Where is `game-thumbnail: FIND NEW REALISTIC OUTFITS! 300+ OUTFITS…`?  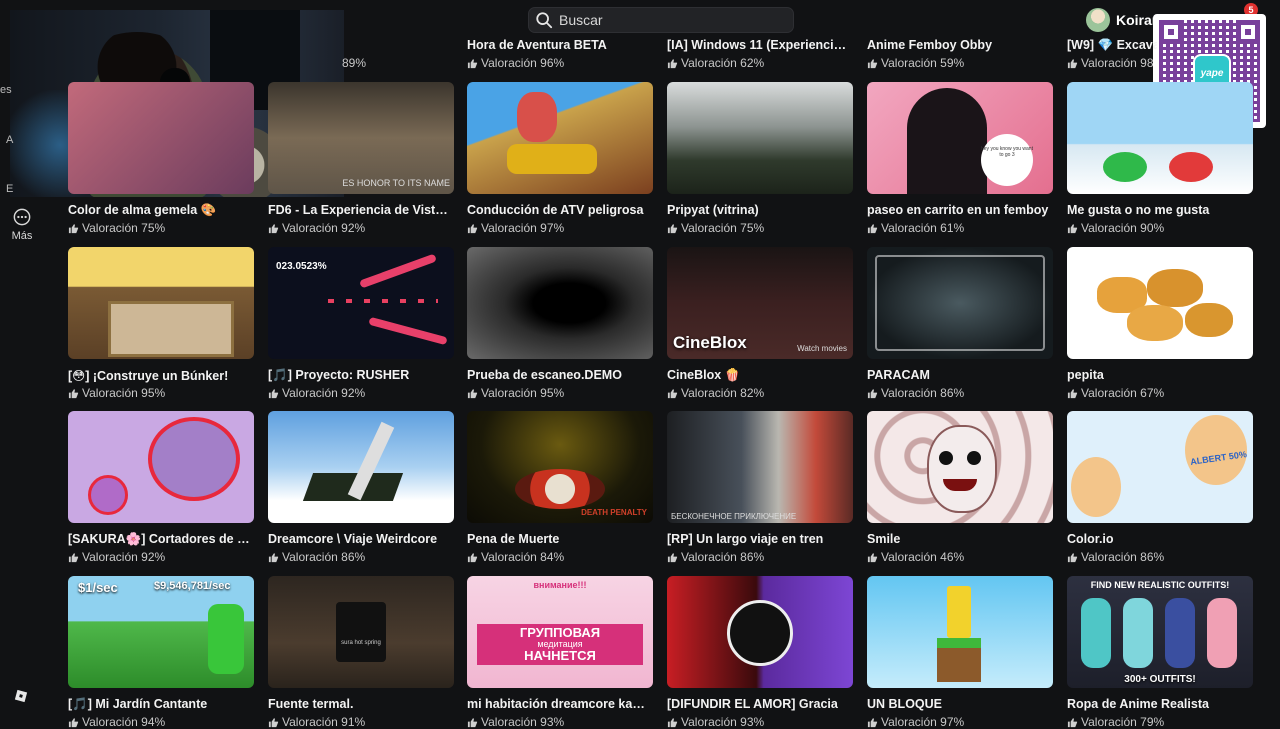 game-thumbnail: FIND NEW REALISTIC OUTFITS! 300+ OUTFITS… is located at coordinates (1160, 632).